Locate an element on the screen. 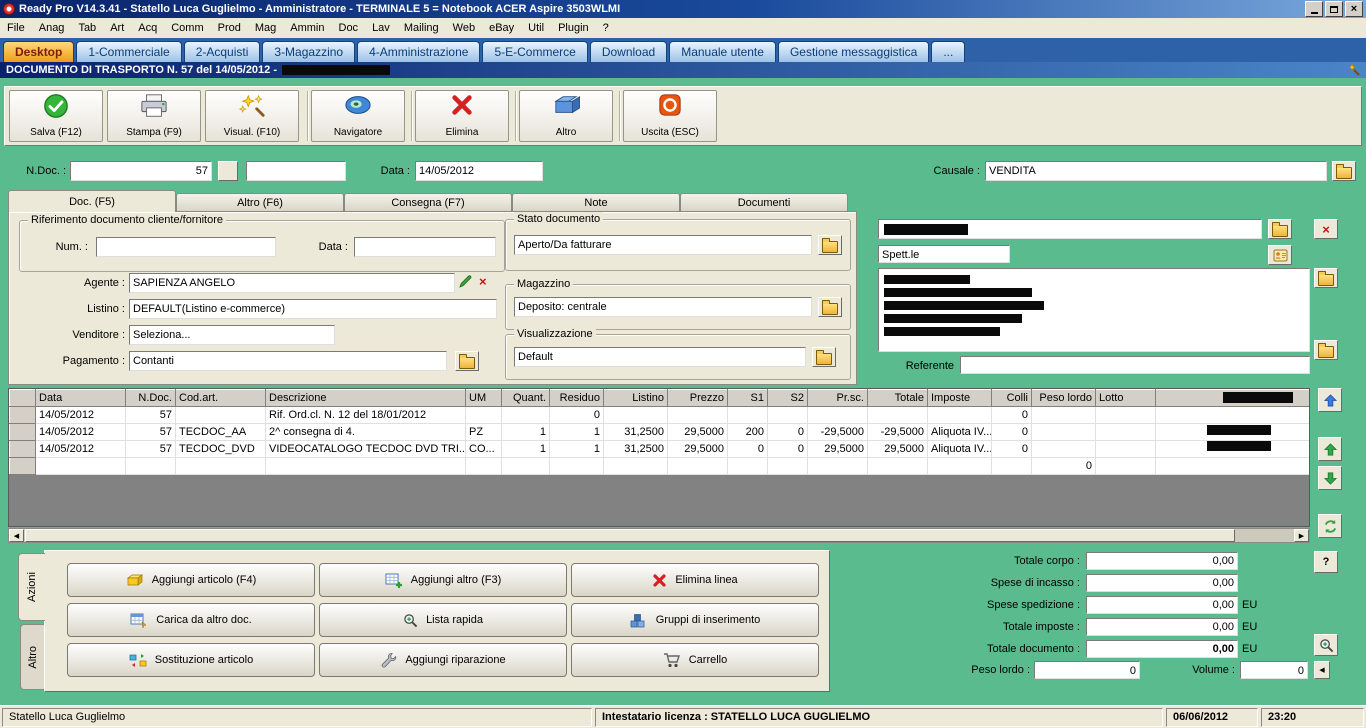 Image resolution: width=1366 pixels, height=728 pixels. cart-button: Carrello is located at coordinates (695, 660).